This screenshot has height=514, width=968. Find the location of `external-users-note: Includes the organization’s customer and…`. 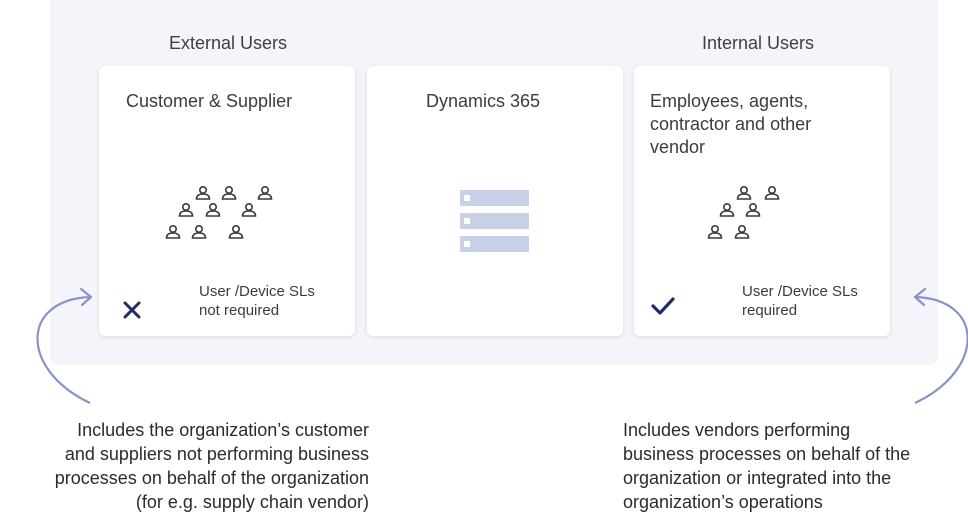

external-users-note: Includes the organization’s customer and… is located at coordinates (211, 466).